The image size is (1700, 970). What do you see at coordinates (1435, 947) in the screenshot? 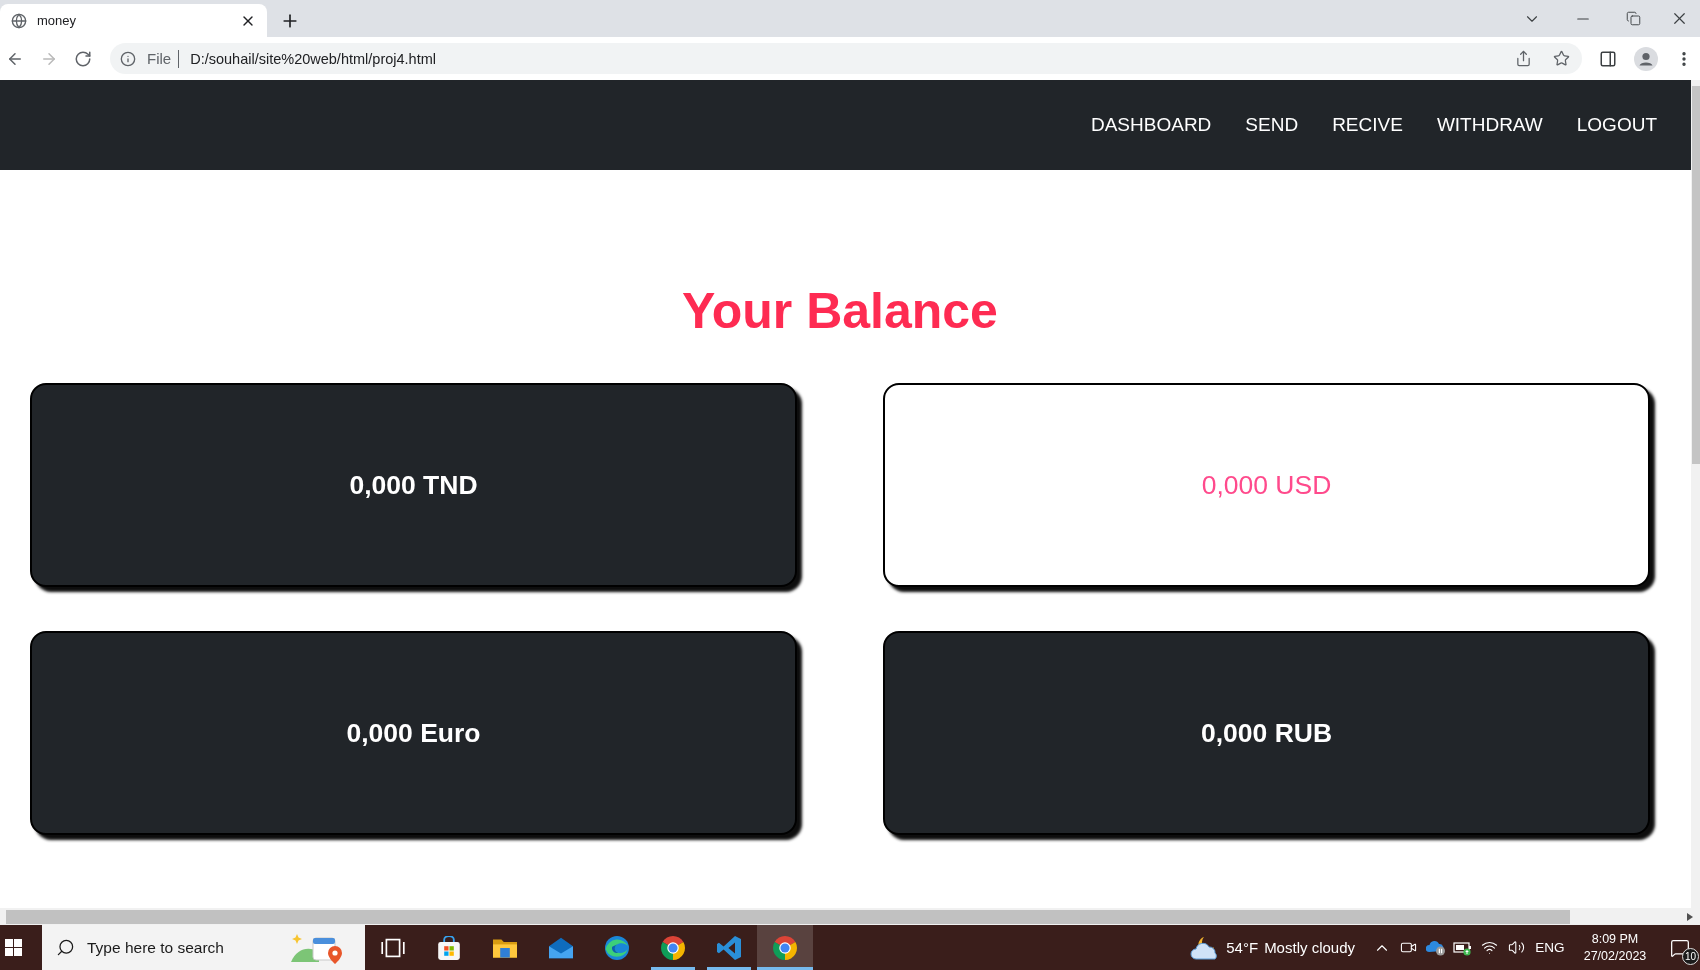
I see `cloud-pause-icon` at bounding box center [1435, 947].